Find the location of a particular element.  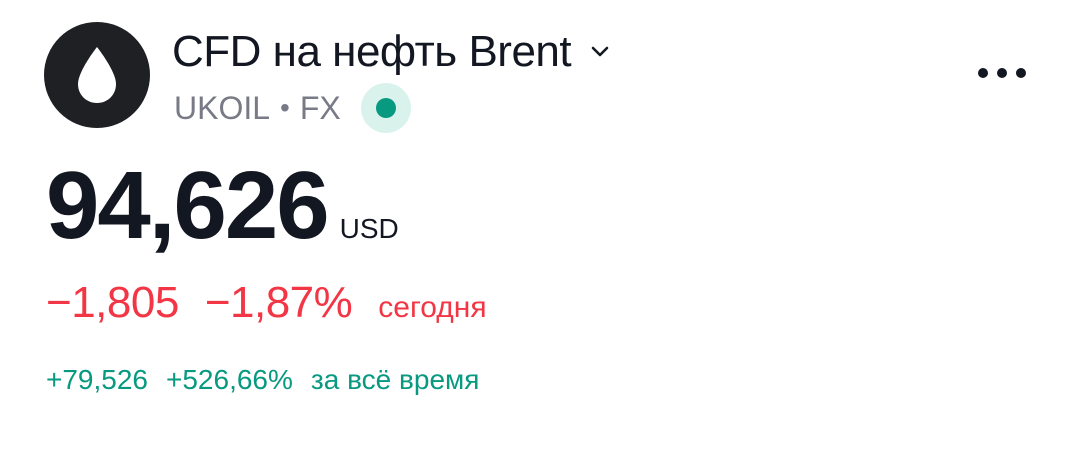

daily-change-absolute: −1,805 is located at coordinates (112, 302).